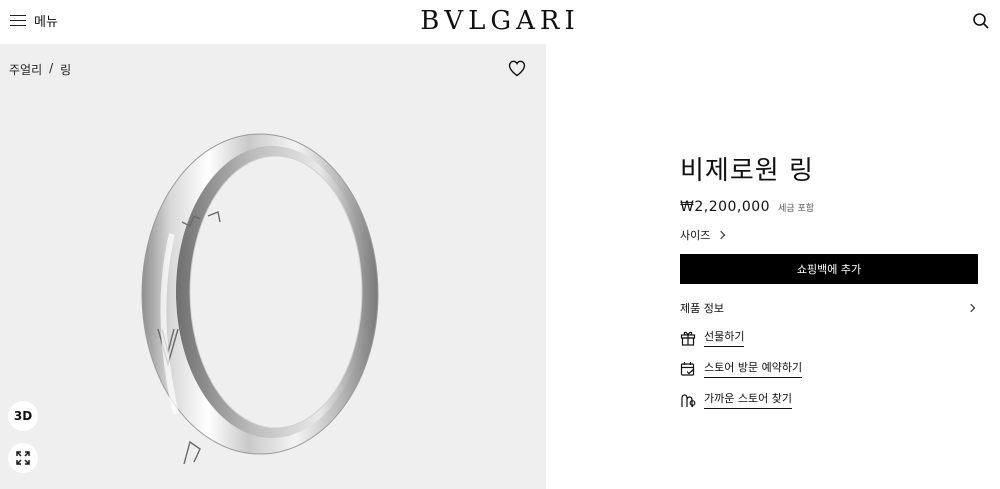 The height and width of the screenshot is (489, 1000). I want to click on book-appointment-link: 스토어 방문 예약하기, so click(829, 368).